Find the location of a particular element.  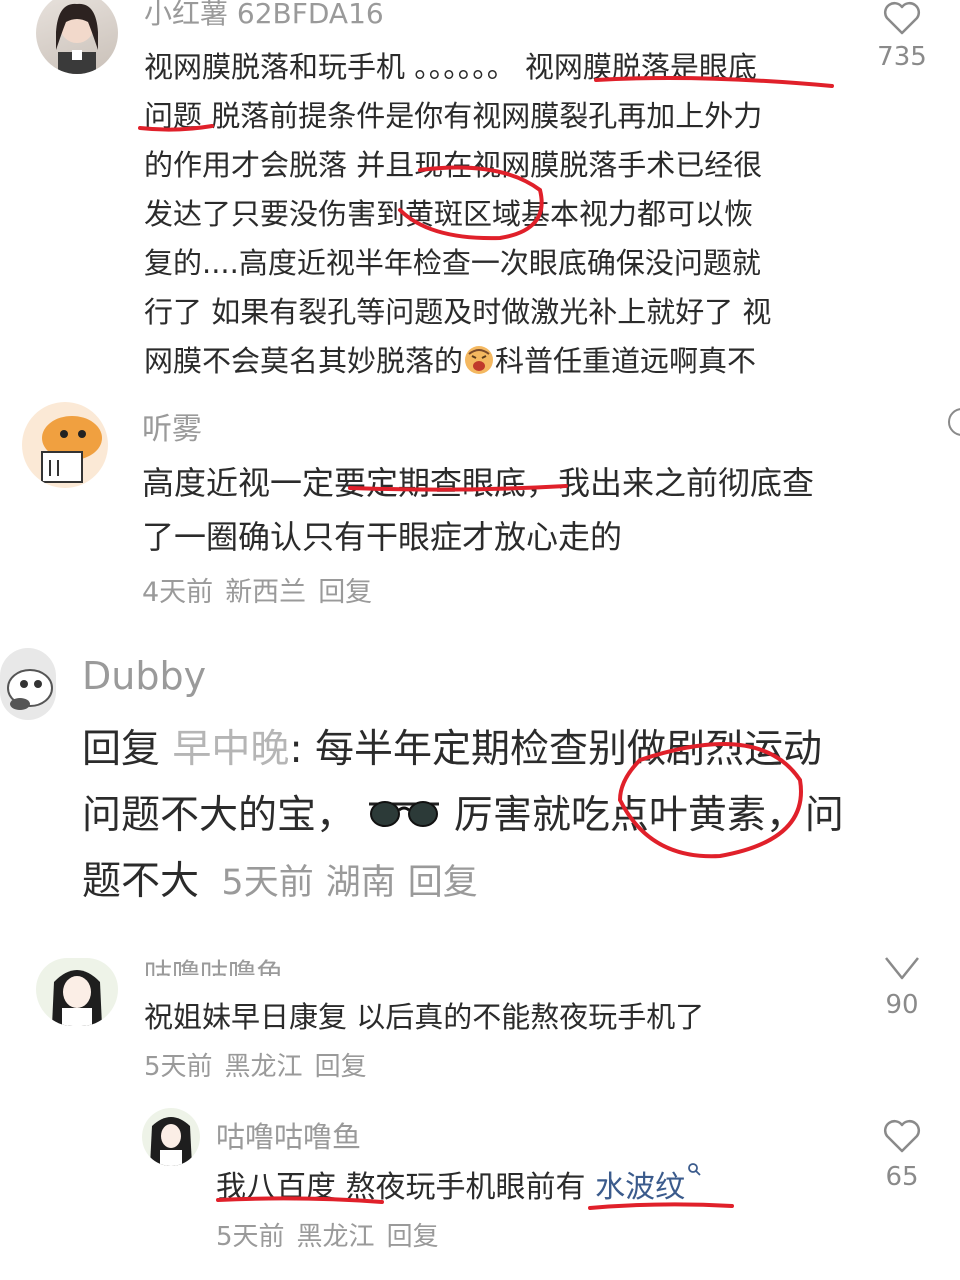

like-count: 65 is located at coordinates (902, 1177).